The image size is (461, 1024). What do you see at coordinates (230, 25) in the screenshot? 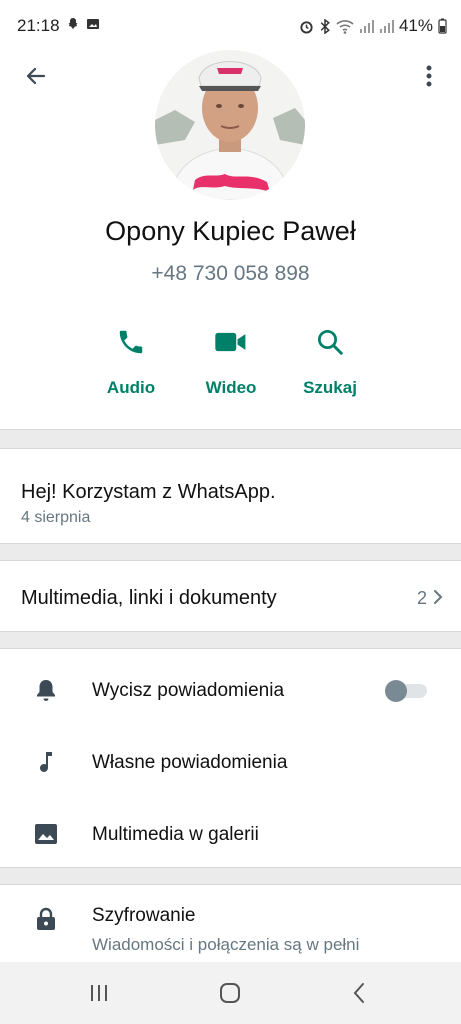
I see `status-bar: 21:18 41%` at bounding box center [230, 25].